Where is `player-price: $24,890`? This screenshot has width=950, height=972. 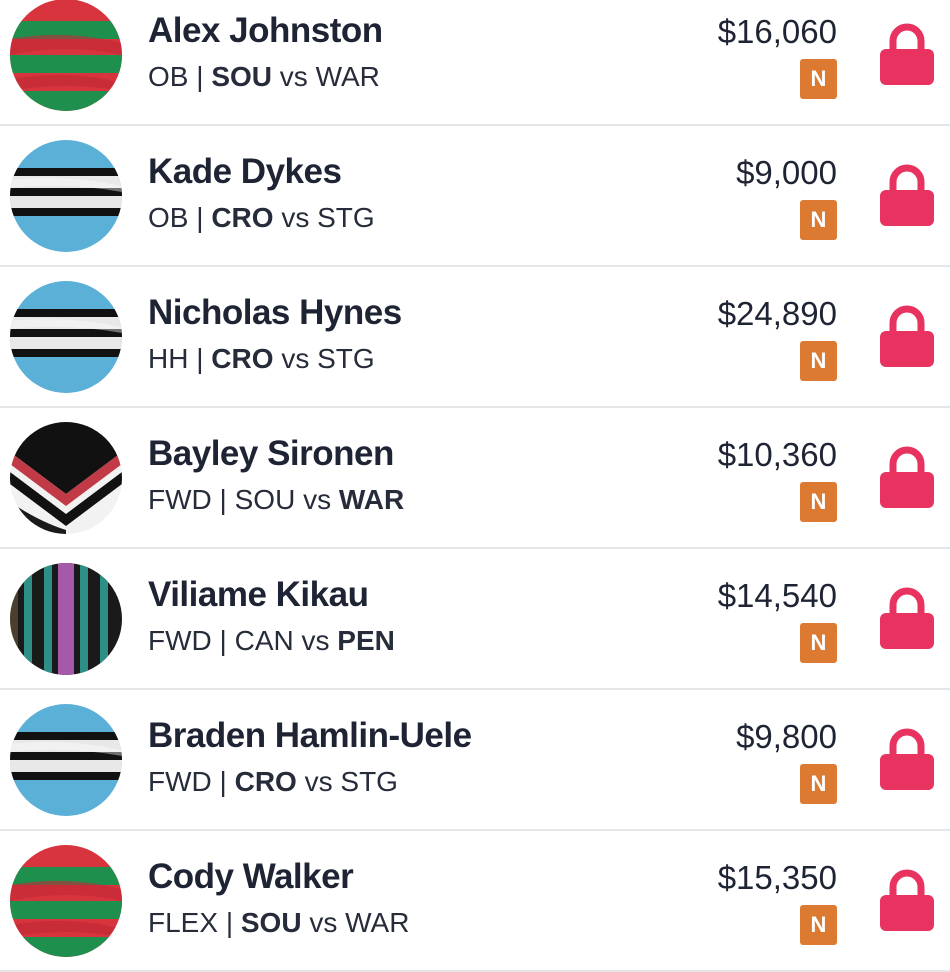 player-price: $24,890 is located at coordinates (777, 313).